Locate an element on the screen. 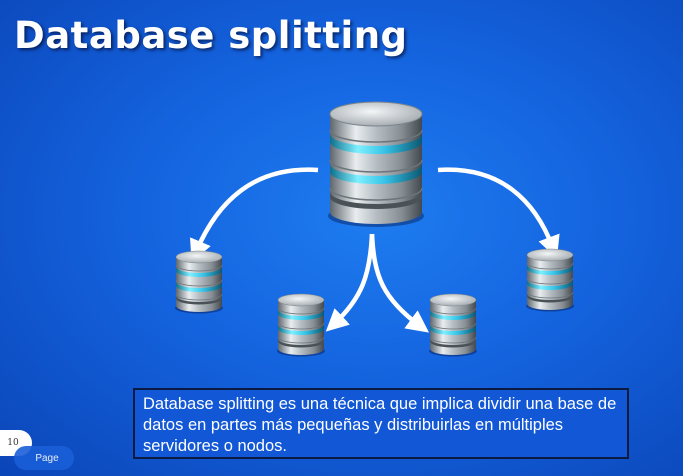 The height and width of the screenshot is (476, 683). page-label: Page is located at coordinates (44, 458).